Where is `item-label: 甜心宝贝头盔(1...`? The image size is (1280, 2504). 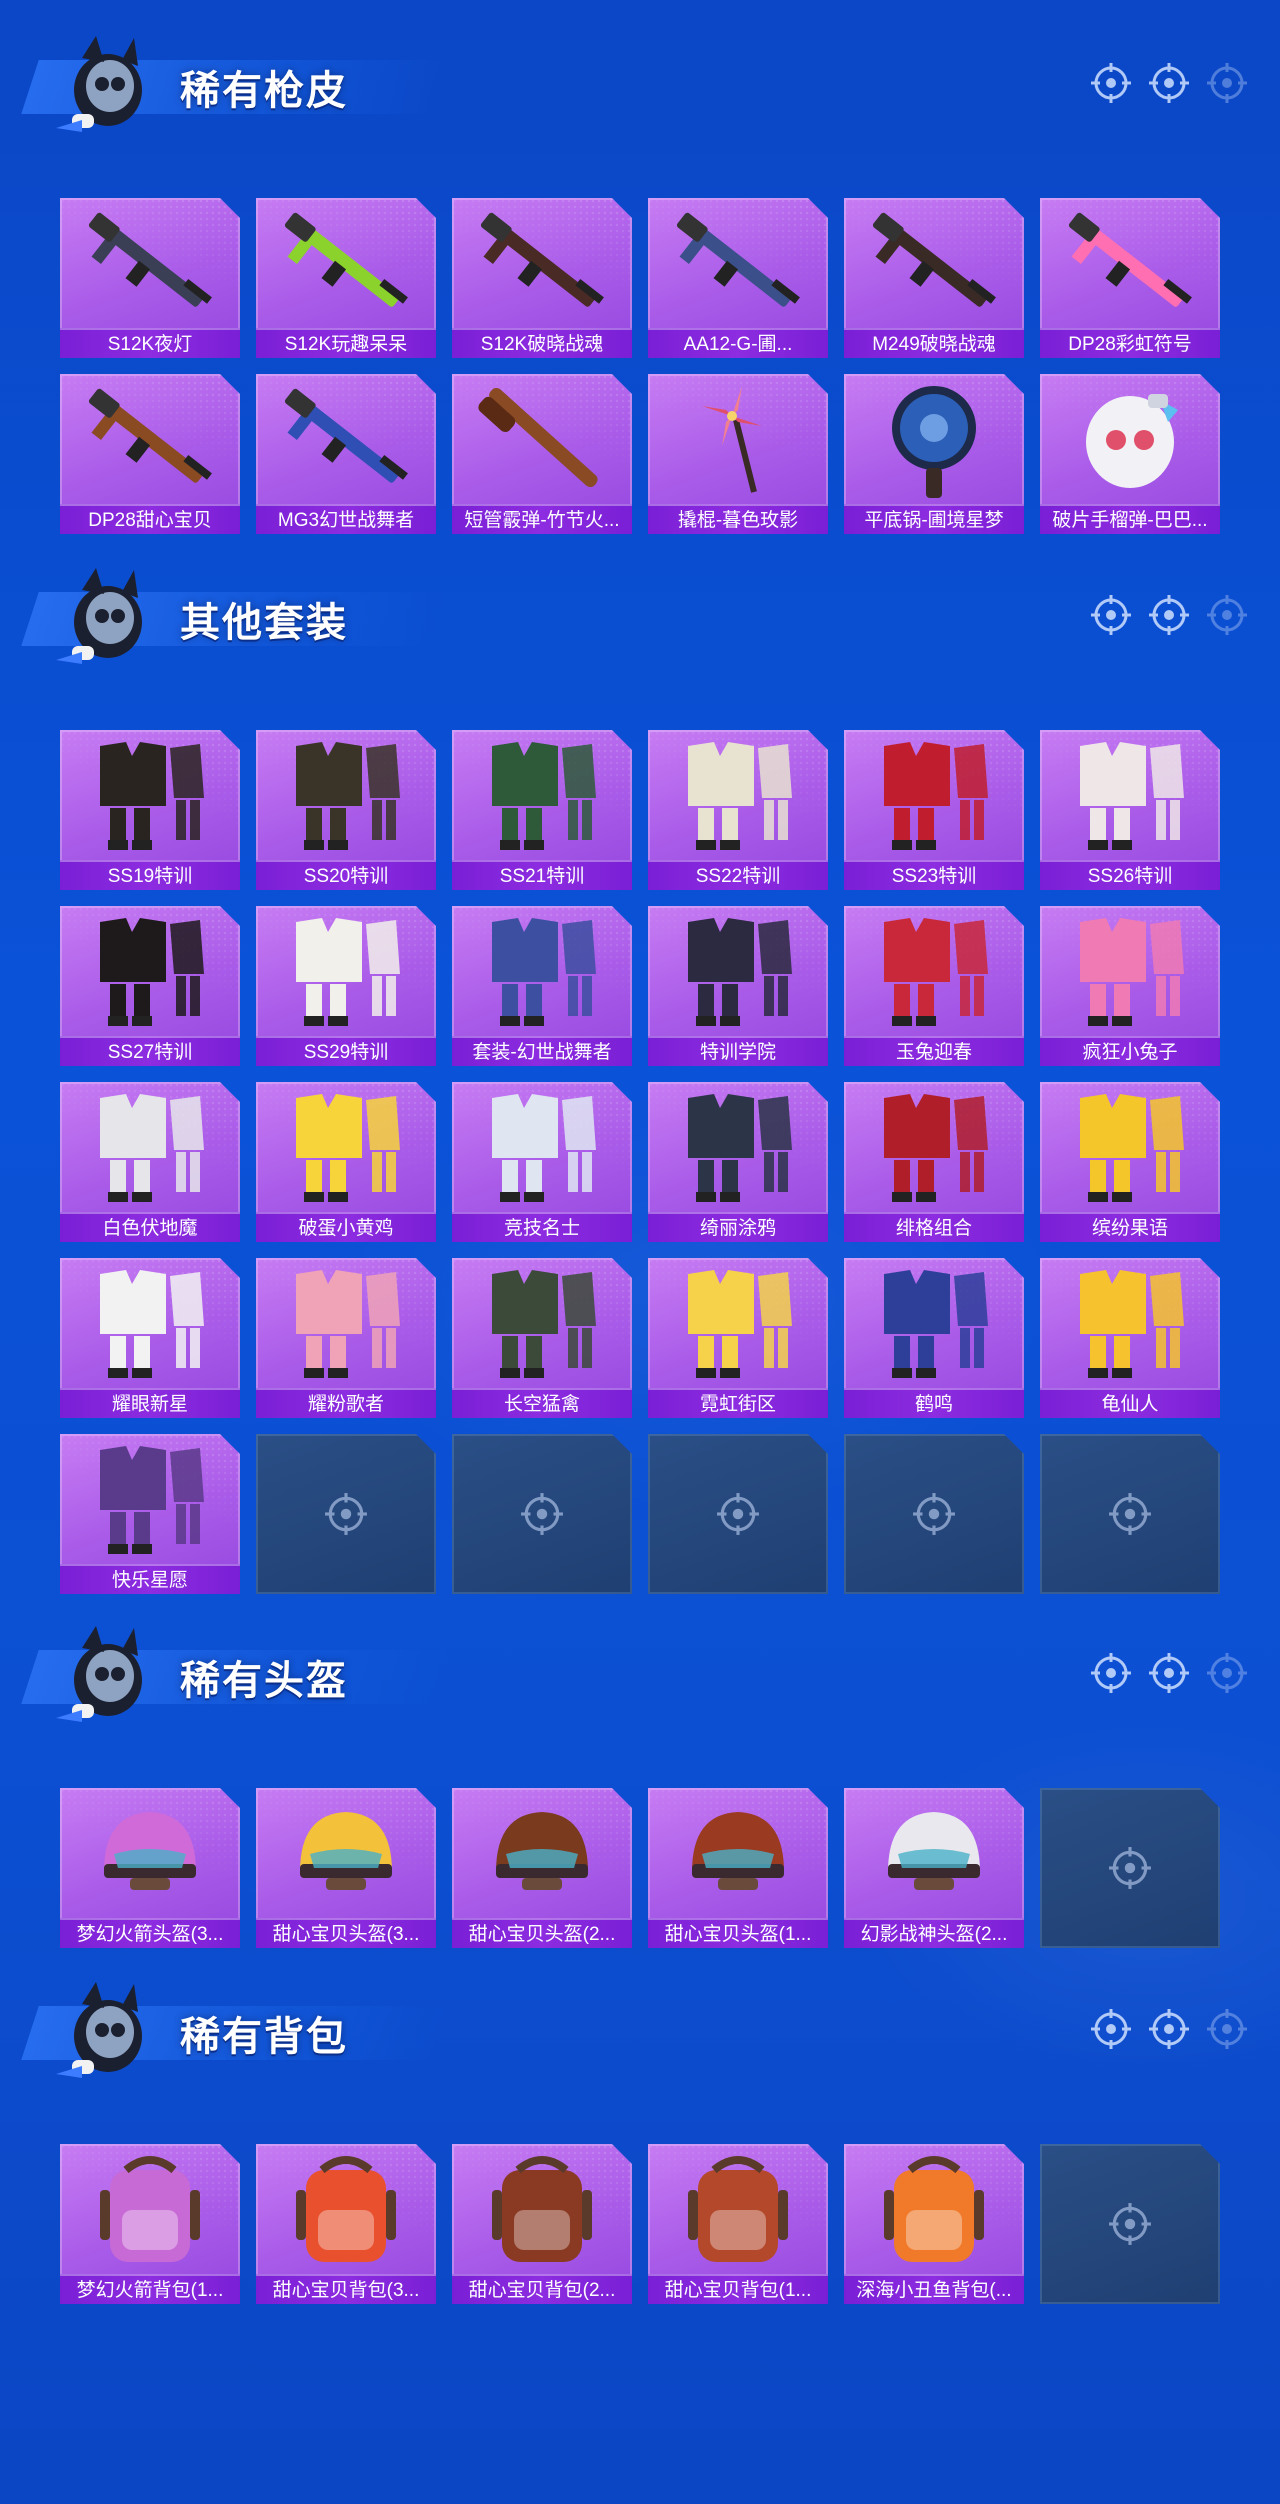 item-label: 甜心宝贝头盔(1... is located at coordinates (738, 1933).